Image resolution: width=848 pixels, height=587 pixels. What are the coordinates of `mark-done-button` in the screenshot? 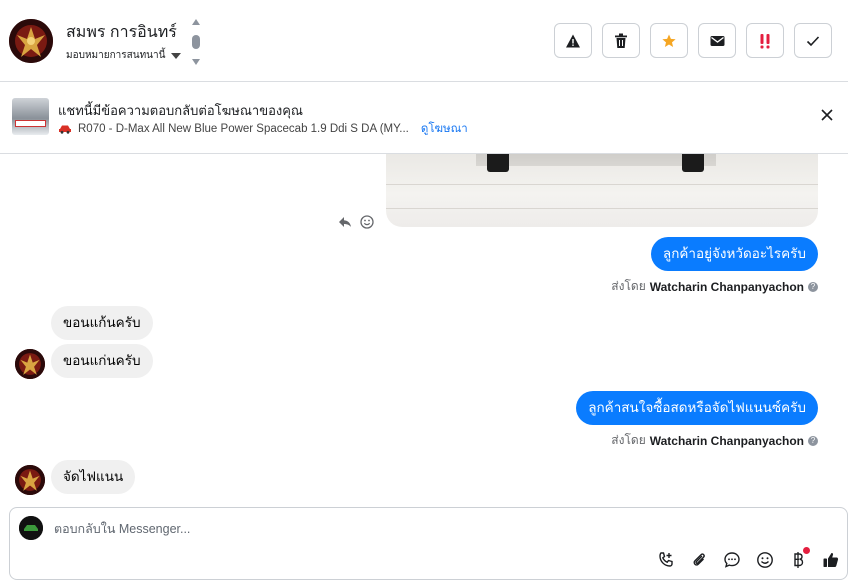 It's located at (813, 40).